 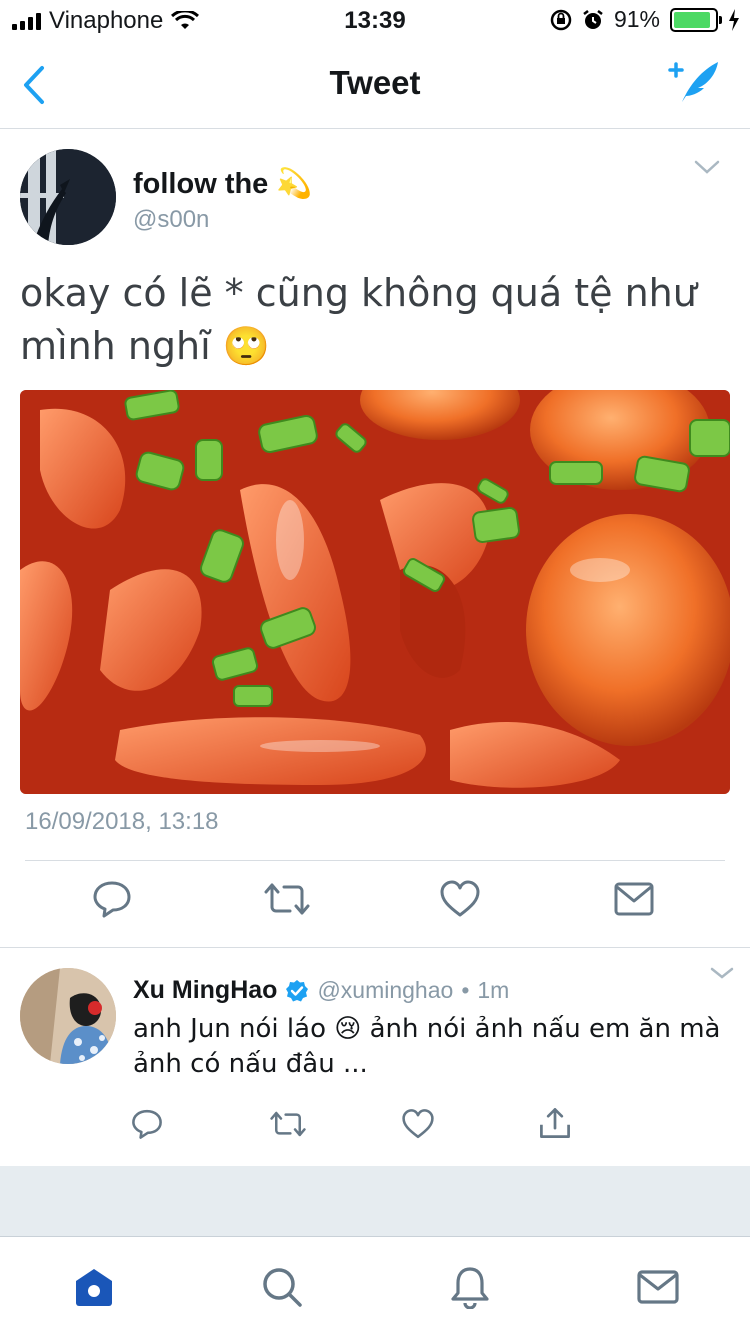 I want to click on battery-icon, so click(x=696, y=19).